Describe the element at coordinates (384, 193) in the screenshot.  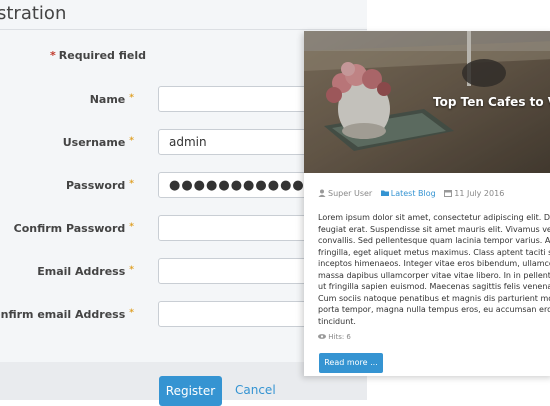
I see `folder-icon` at that location.